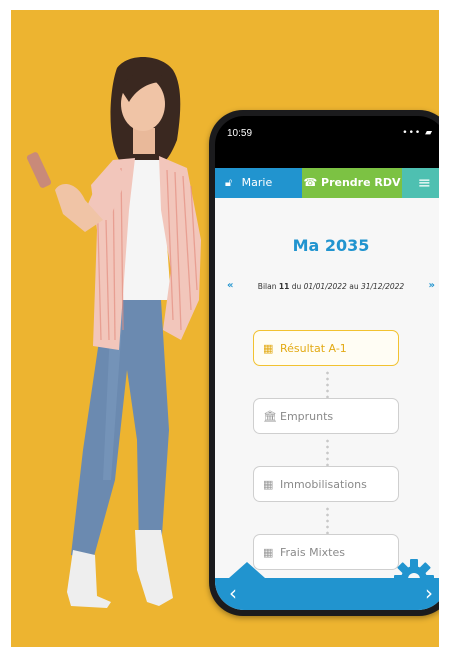 This screenshot has height=657, width=449. I want to click on step-label: Emprunts, so click(307, 416).